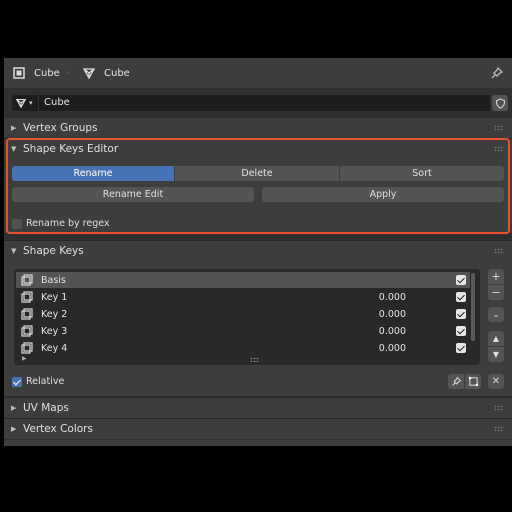  I want to click on mesh-datablock-selector: ▾ Cube, so click(260, 103).